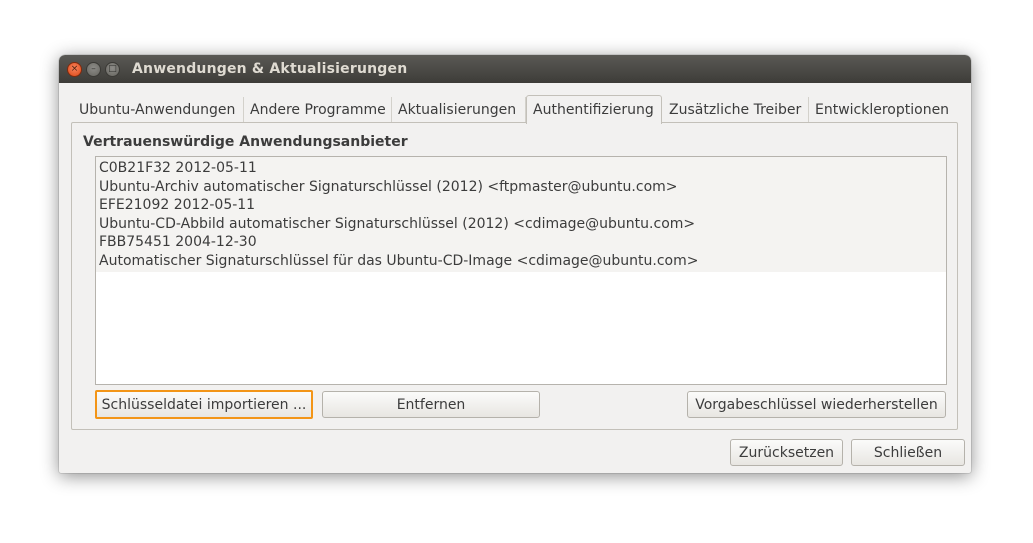 This screenshot has height=543, width=1033. What do you see at coordinates (431, 404) in the screenshot?
I see `remove-key-button: Entfernen` at bounding box center [431, 404].